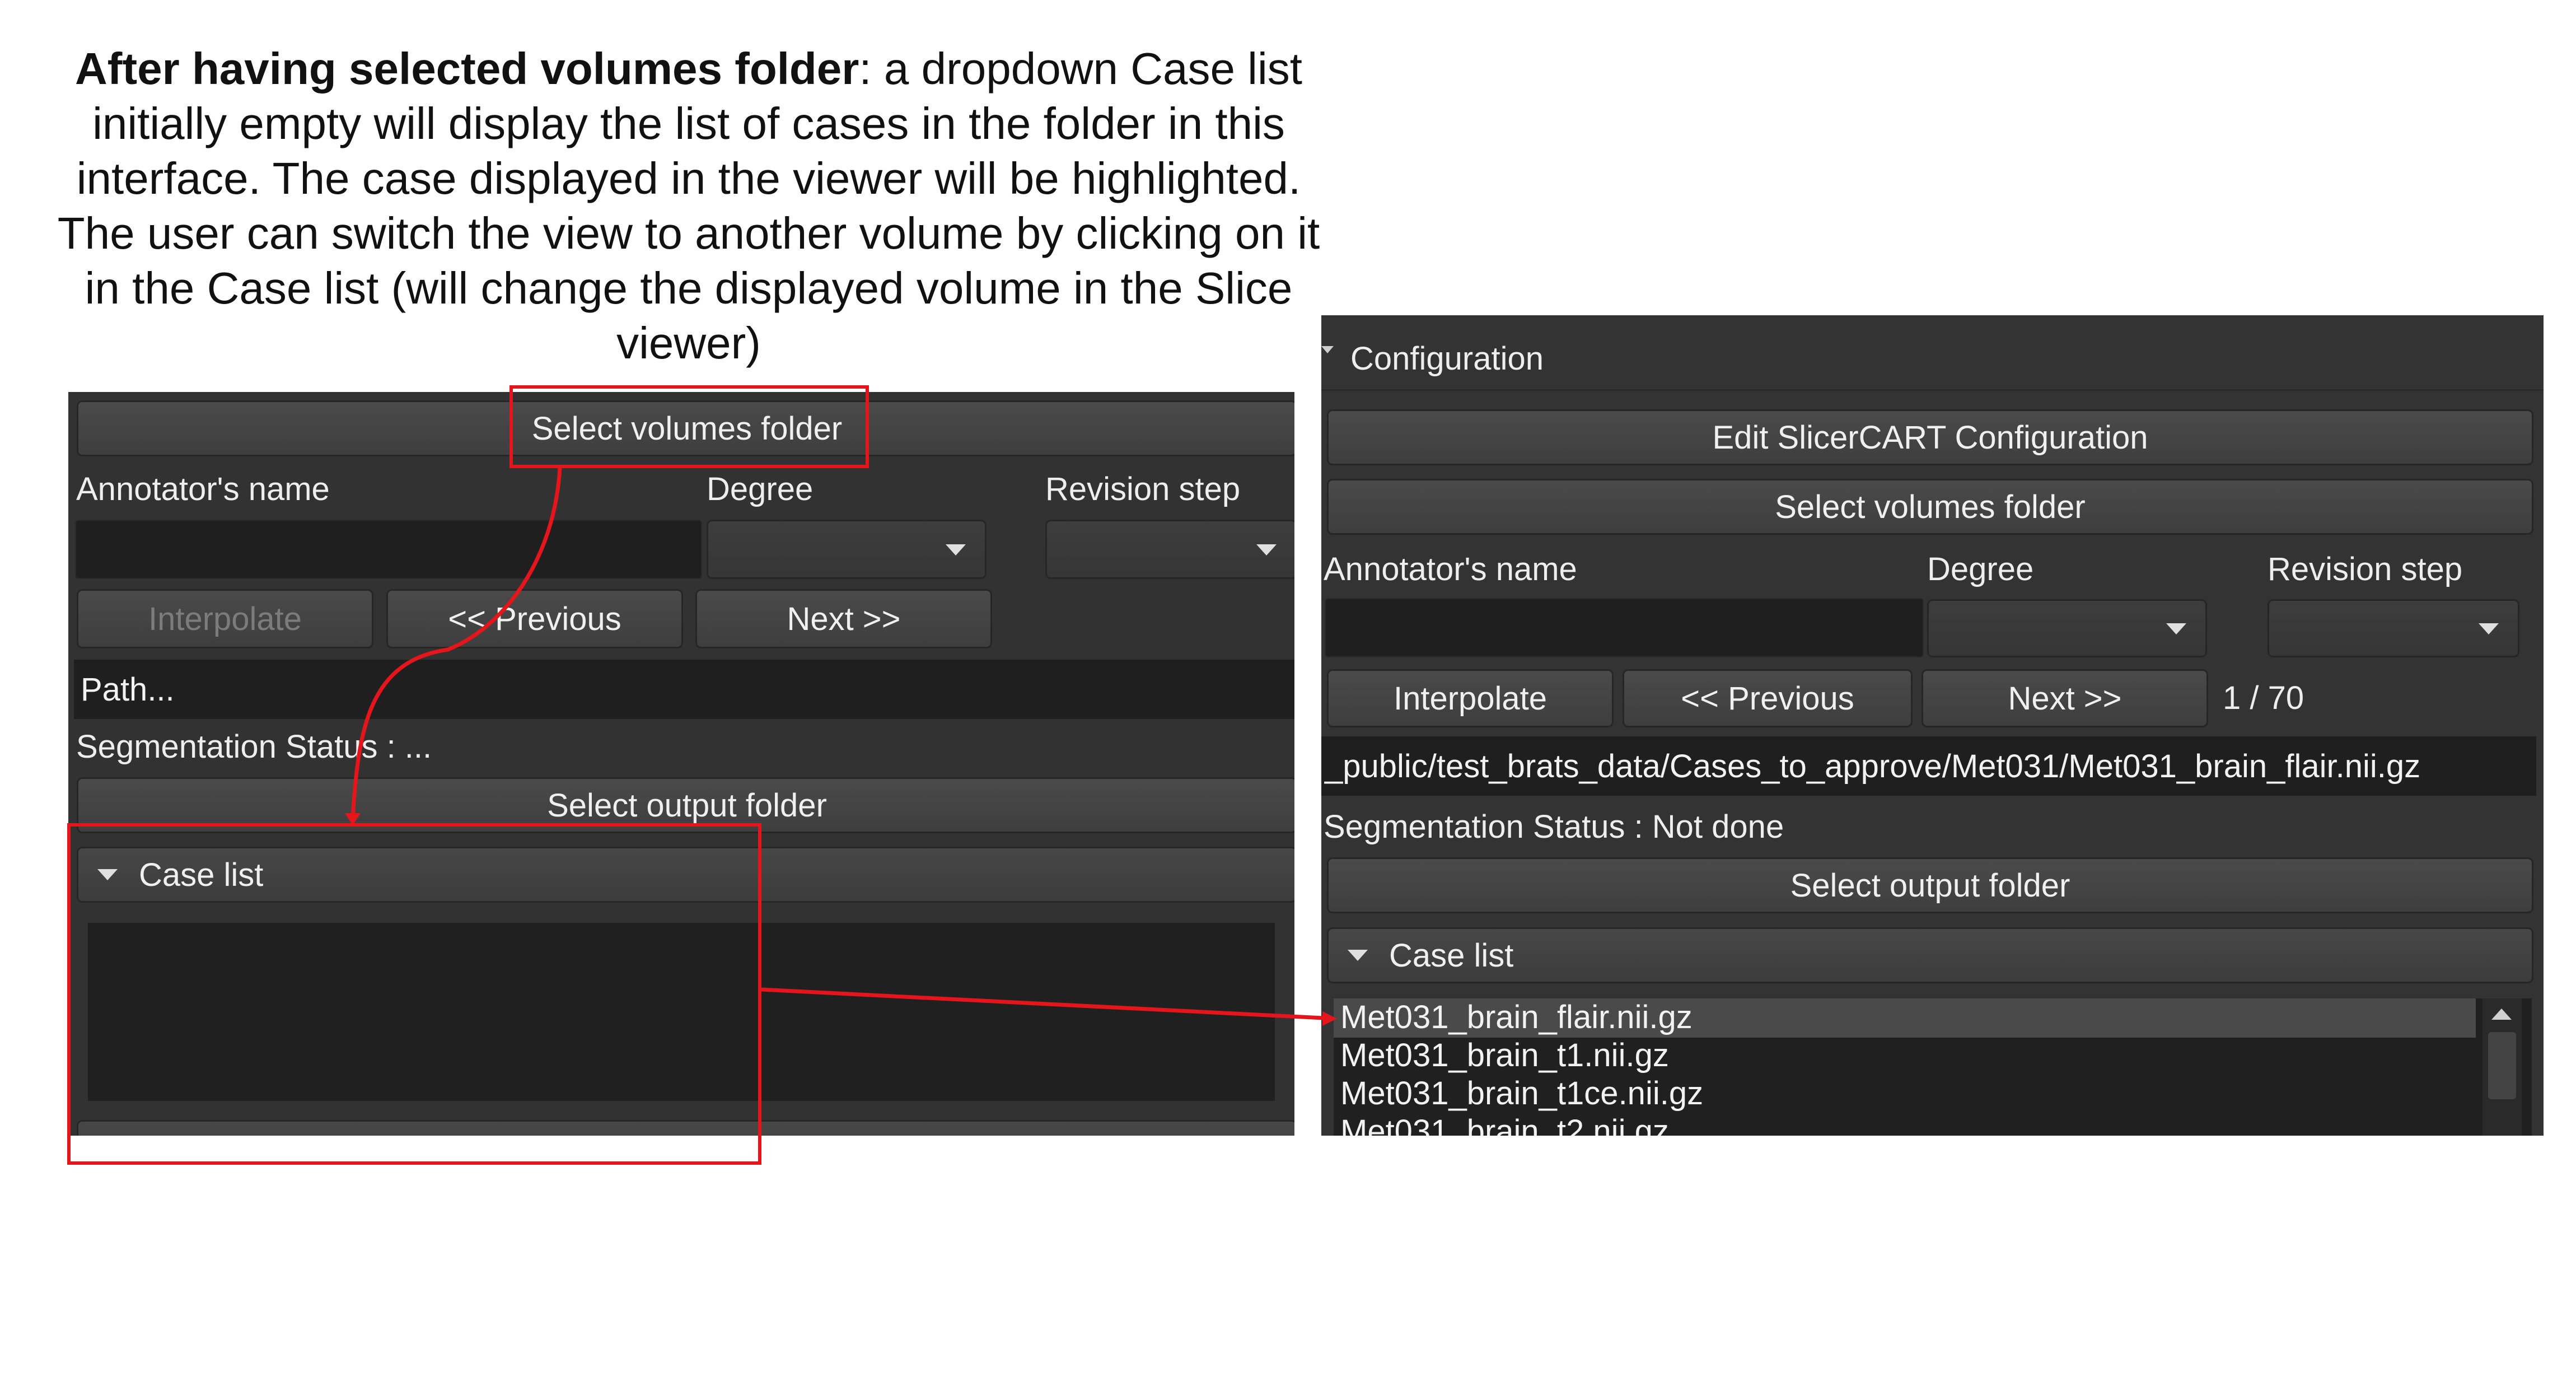 The height and width of the screenshot is (1391, 2576). What do you see at coordinates (1042, 1003) in the screenshot?
I see `arrow-caselist-to-result` at bounding box center [1042, 1003].